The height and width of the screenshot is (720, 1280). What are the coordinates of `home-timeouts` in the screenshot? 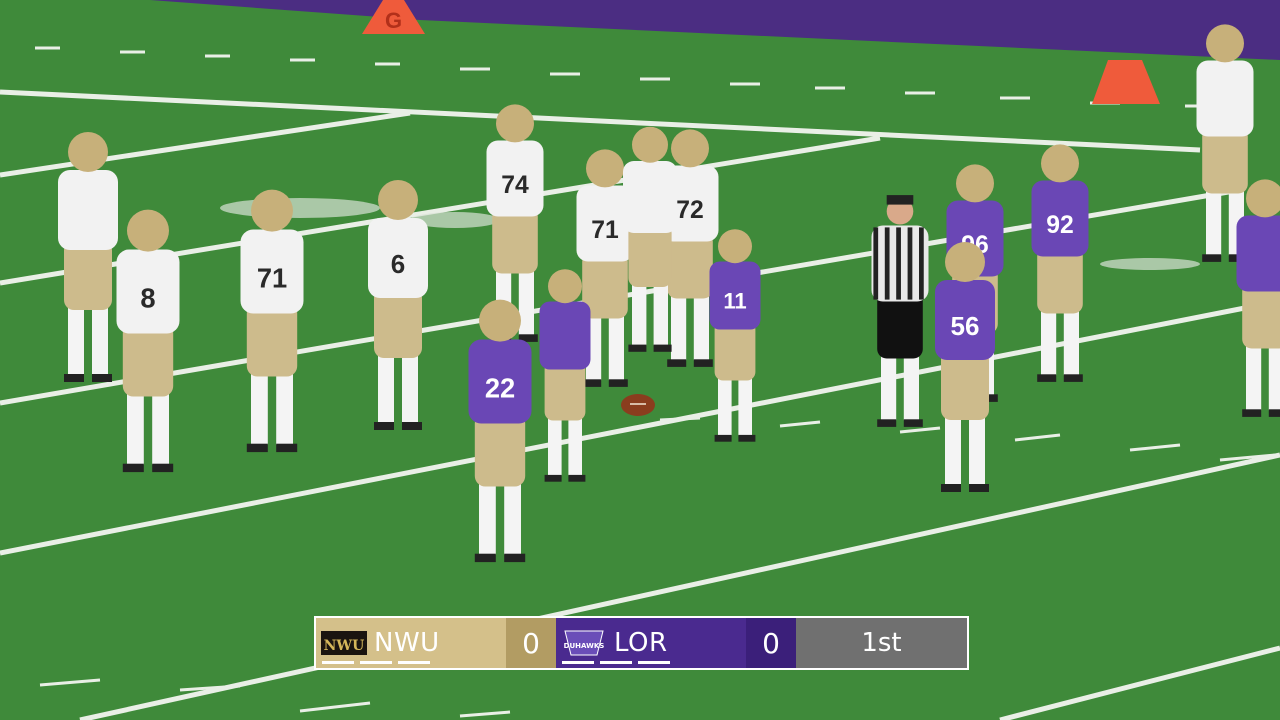 It's located at (376, 662).